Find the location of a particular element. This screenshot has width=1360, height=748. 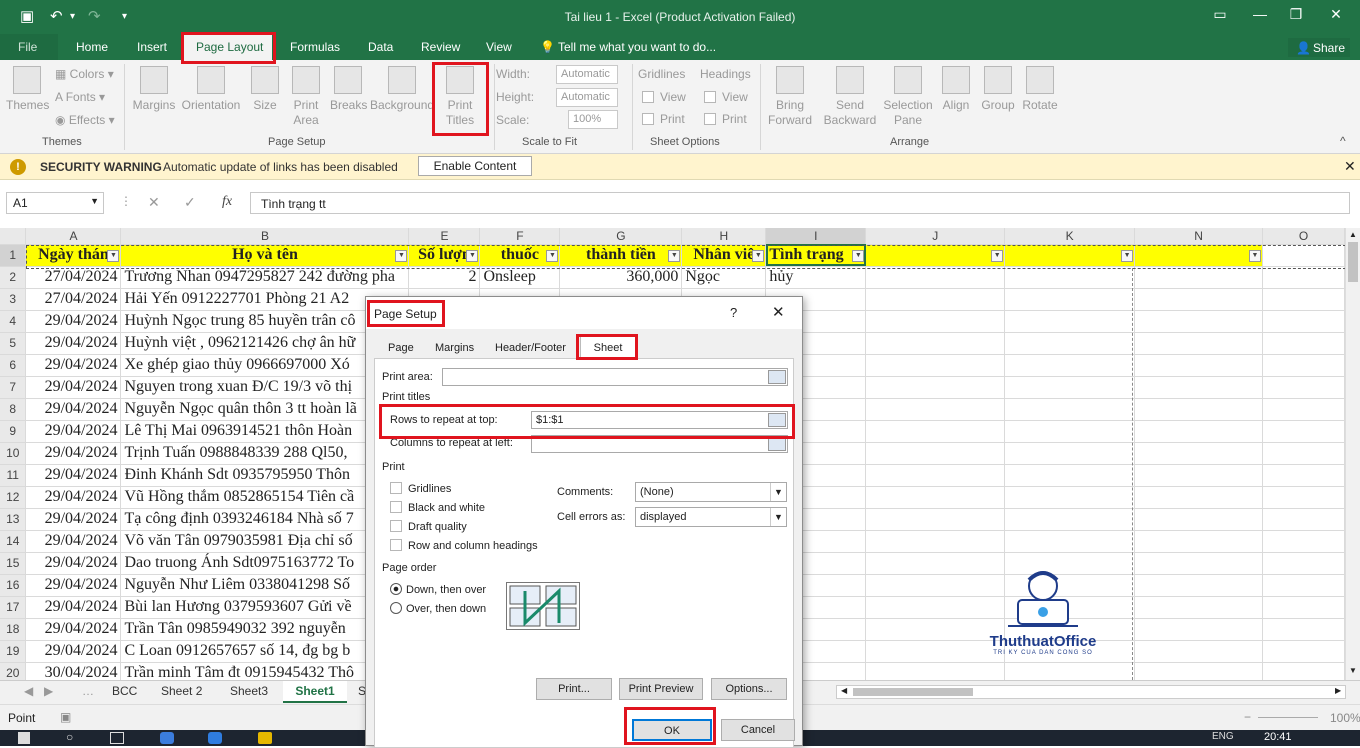

height-select: Automatic is located at coordinates (587, 97).